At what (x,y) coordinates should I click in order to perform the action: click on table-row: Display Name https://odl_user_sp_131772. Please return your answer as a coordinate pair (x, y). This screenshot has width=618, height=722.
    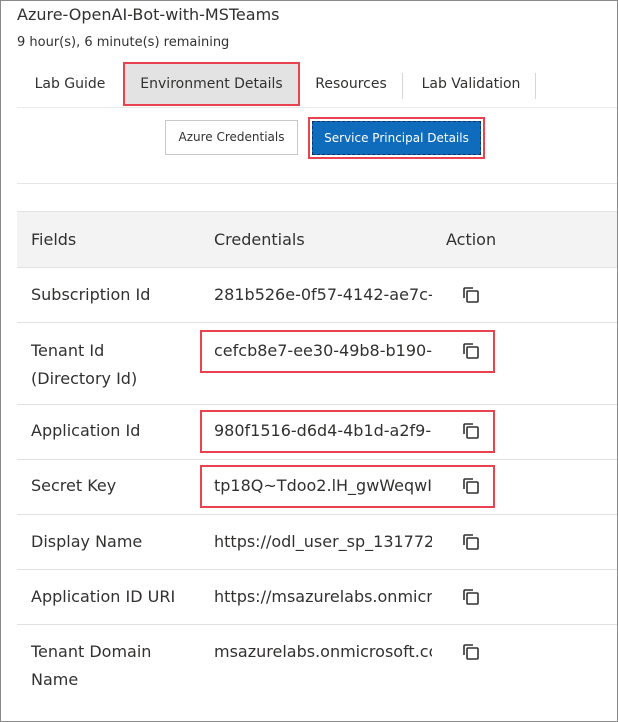
    Looking at the image, I should click on (317, 541).